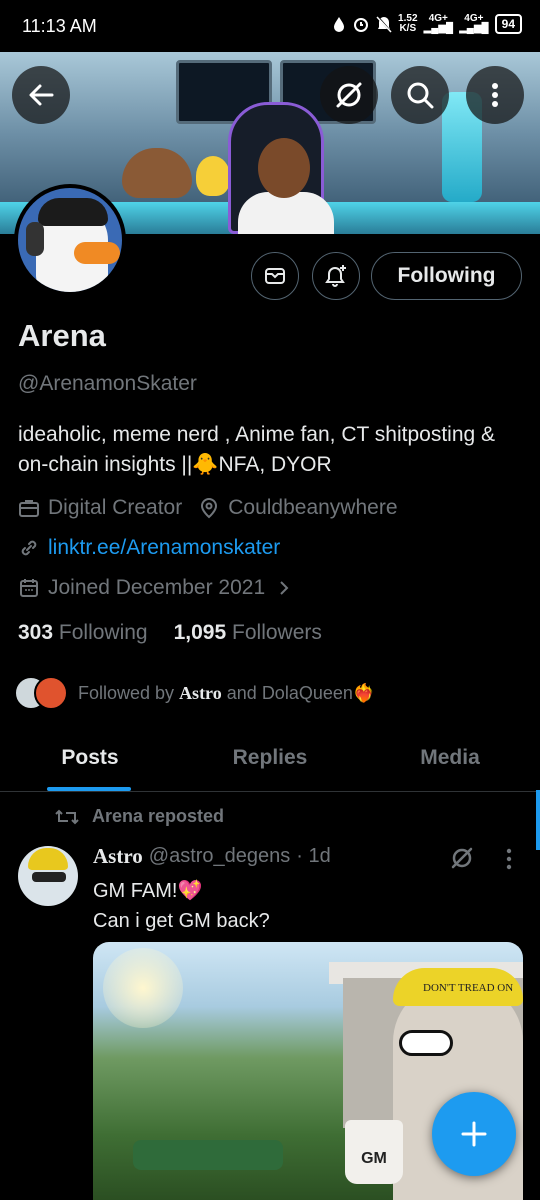  I want to click on signal-1: 4G+ ▂▄▆█, so click(438, 23).